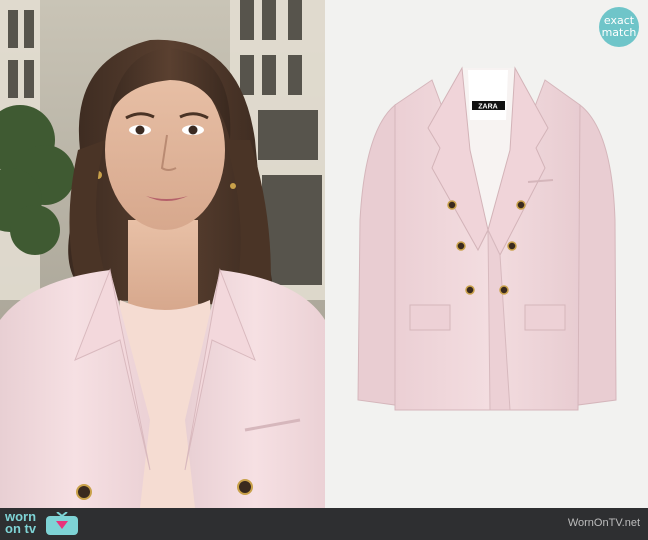 This screenshot has width=648, height=540. Describe the element at coordinates (21, 528) in the screenshot. I see `logo-text-on-tv: on tv` at that location.